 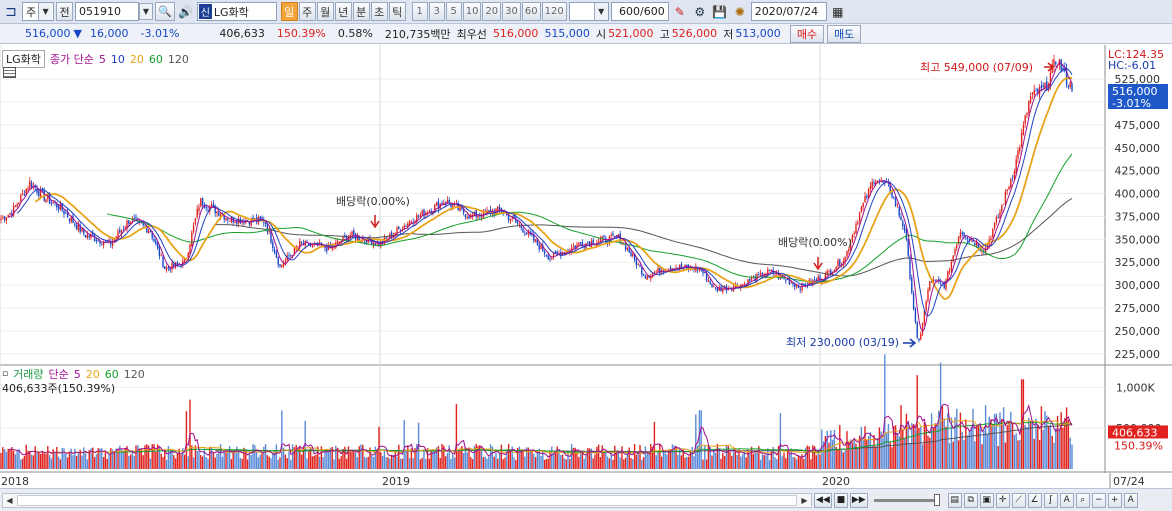 I want to click on settings-icon: ✺, so click(x=740, y=11).